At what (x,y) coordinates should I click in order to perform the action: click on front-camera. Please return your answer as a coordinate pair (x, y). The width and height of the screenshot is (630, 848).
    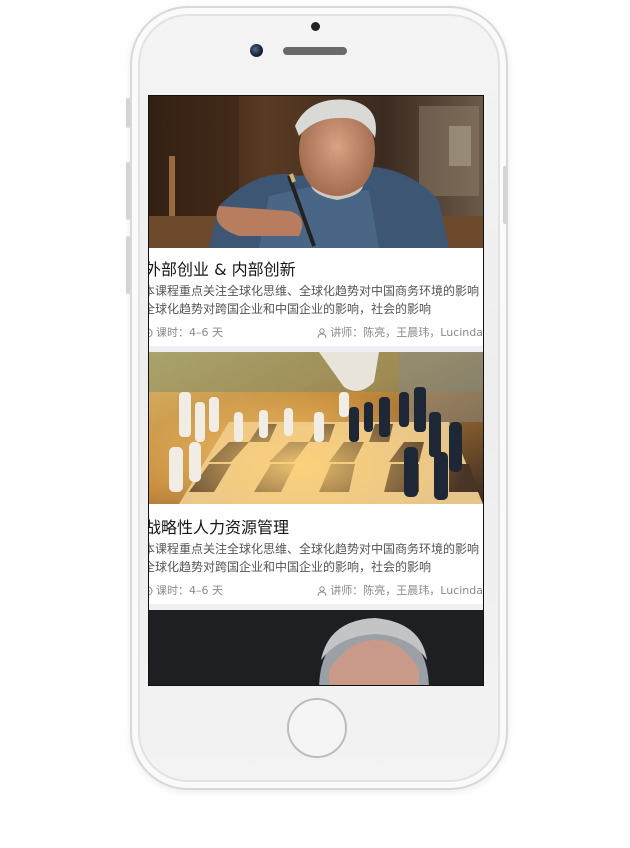
    Looking at the image, I should click on (256, 50).